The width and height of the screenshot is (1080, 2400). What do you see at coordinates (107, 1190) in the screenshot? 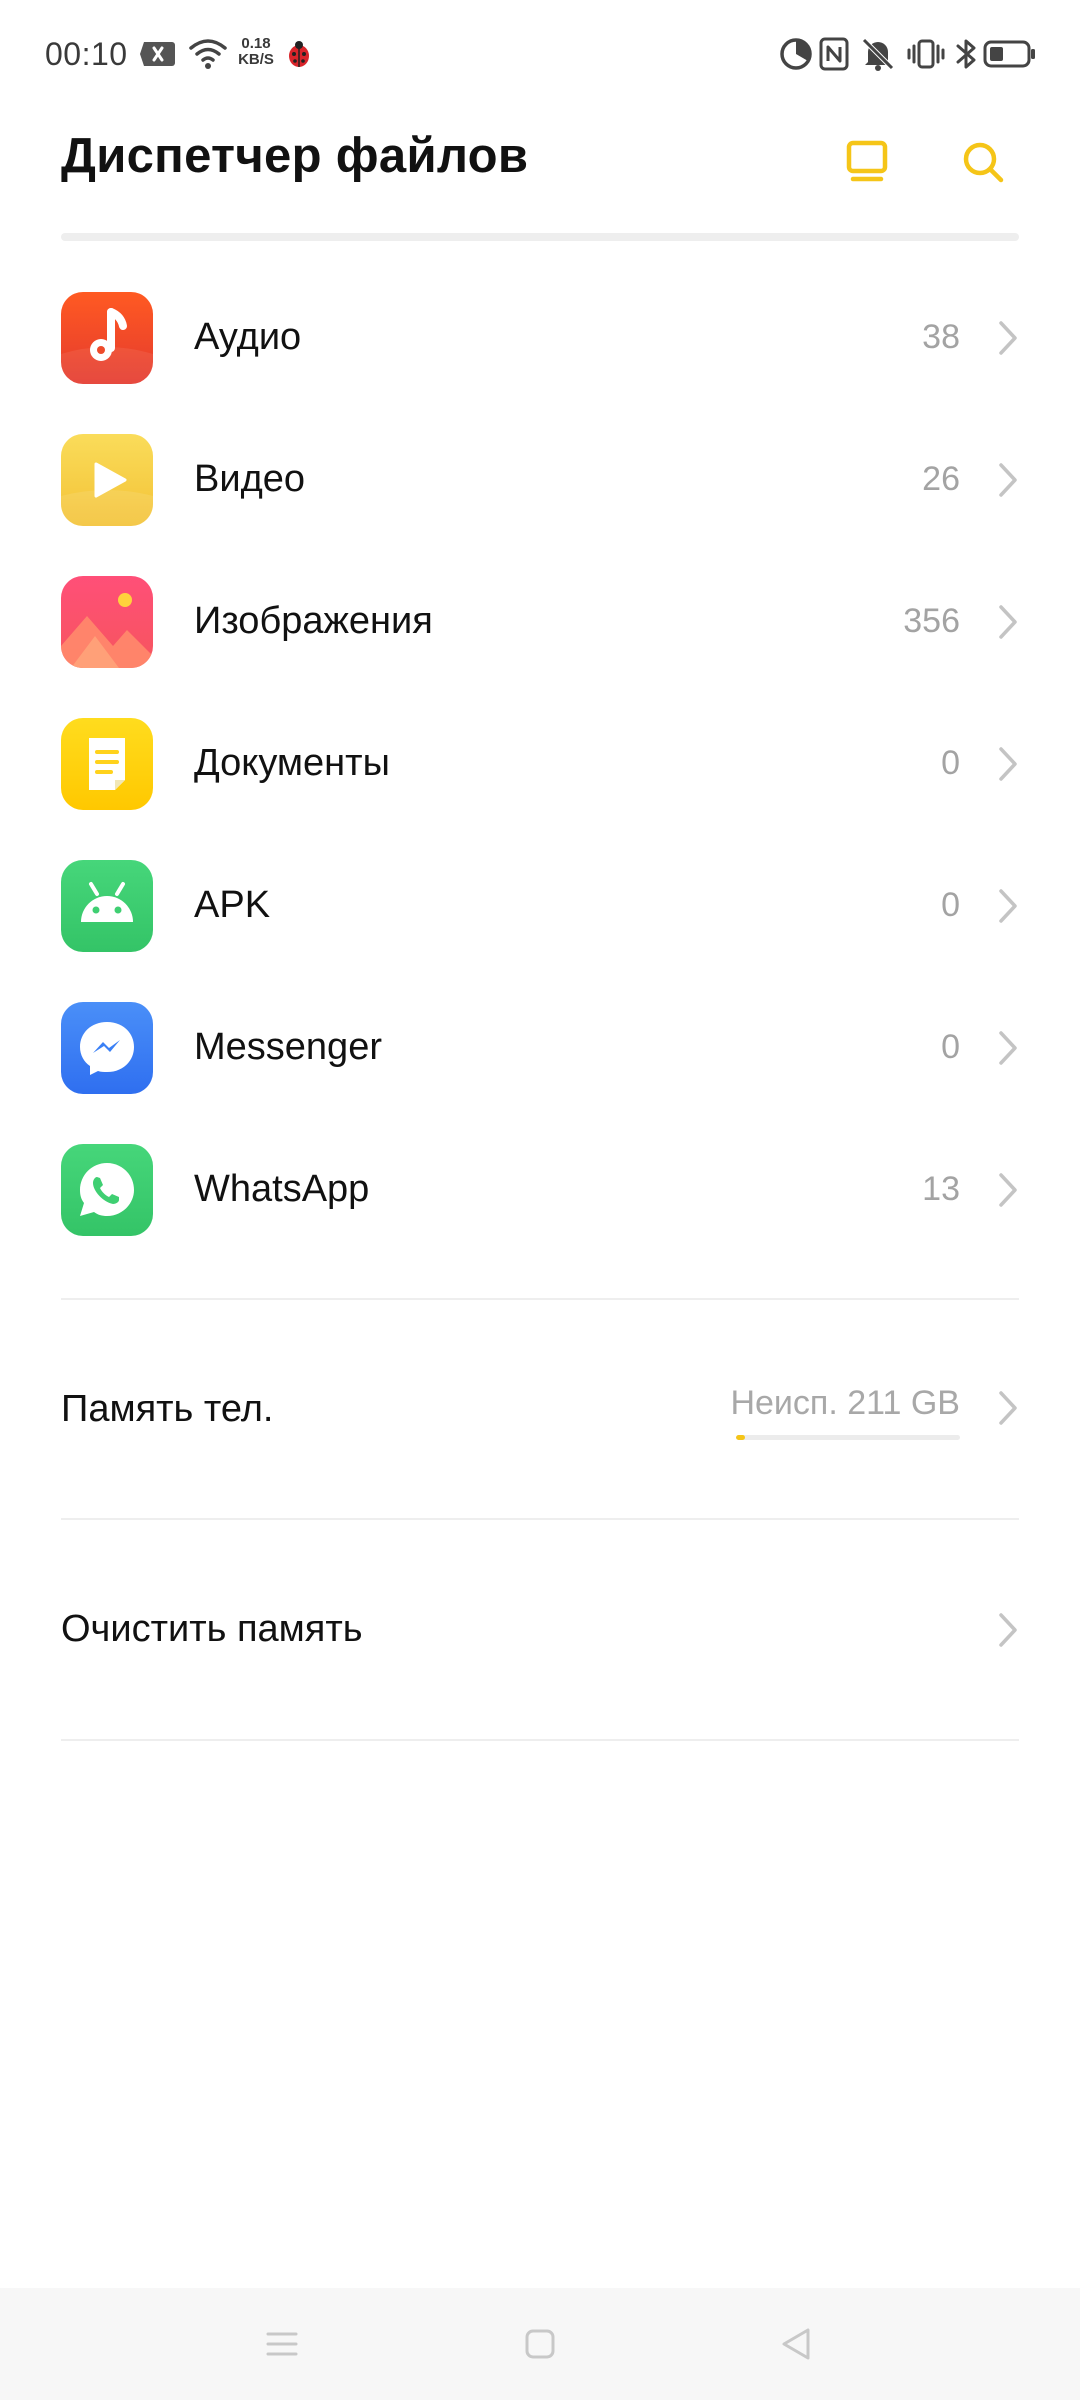
I see `whatsapp-icon` at bounding box center [107, 1190].